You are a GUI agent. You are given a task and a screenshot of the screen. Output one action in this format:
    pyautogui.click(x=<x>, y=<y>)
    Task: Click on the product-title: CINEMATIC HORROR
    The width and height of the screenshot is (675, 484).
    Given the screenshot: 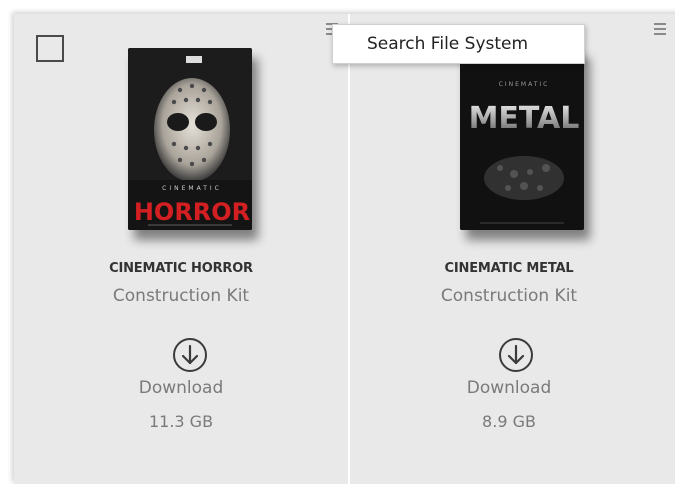 What is the action you would take?
    pyautogui.click(x=181, y=268)
    